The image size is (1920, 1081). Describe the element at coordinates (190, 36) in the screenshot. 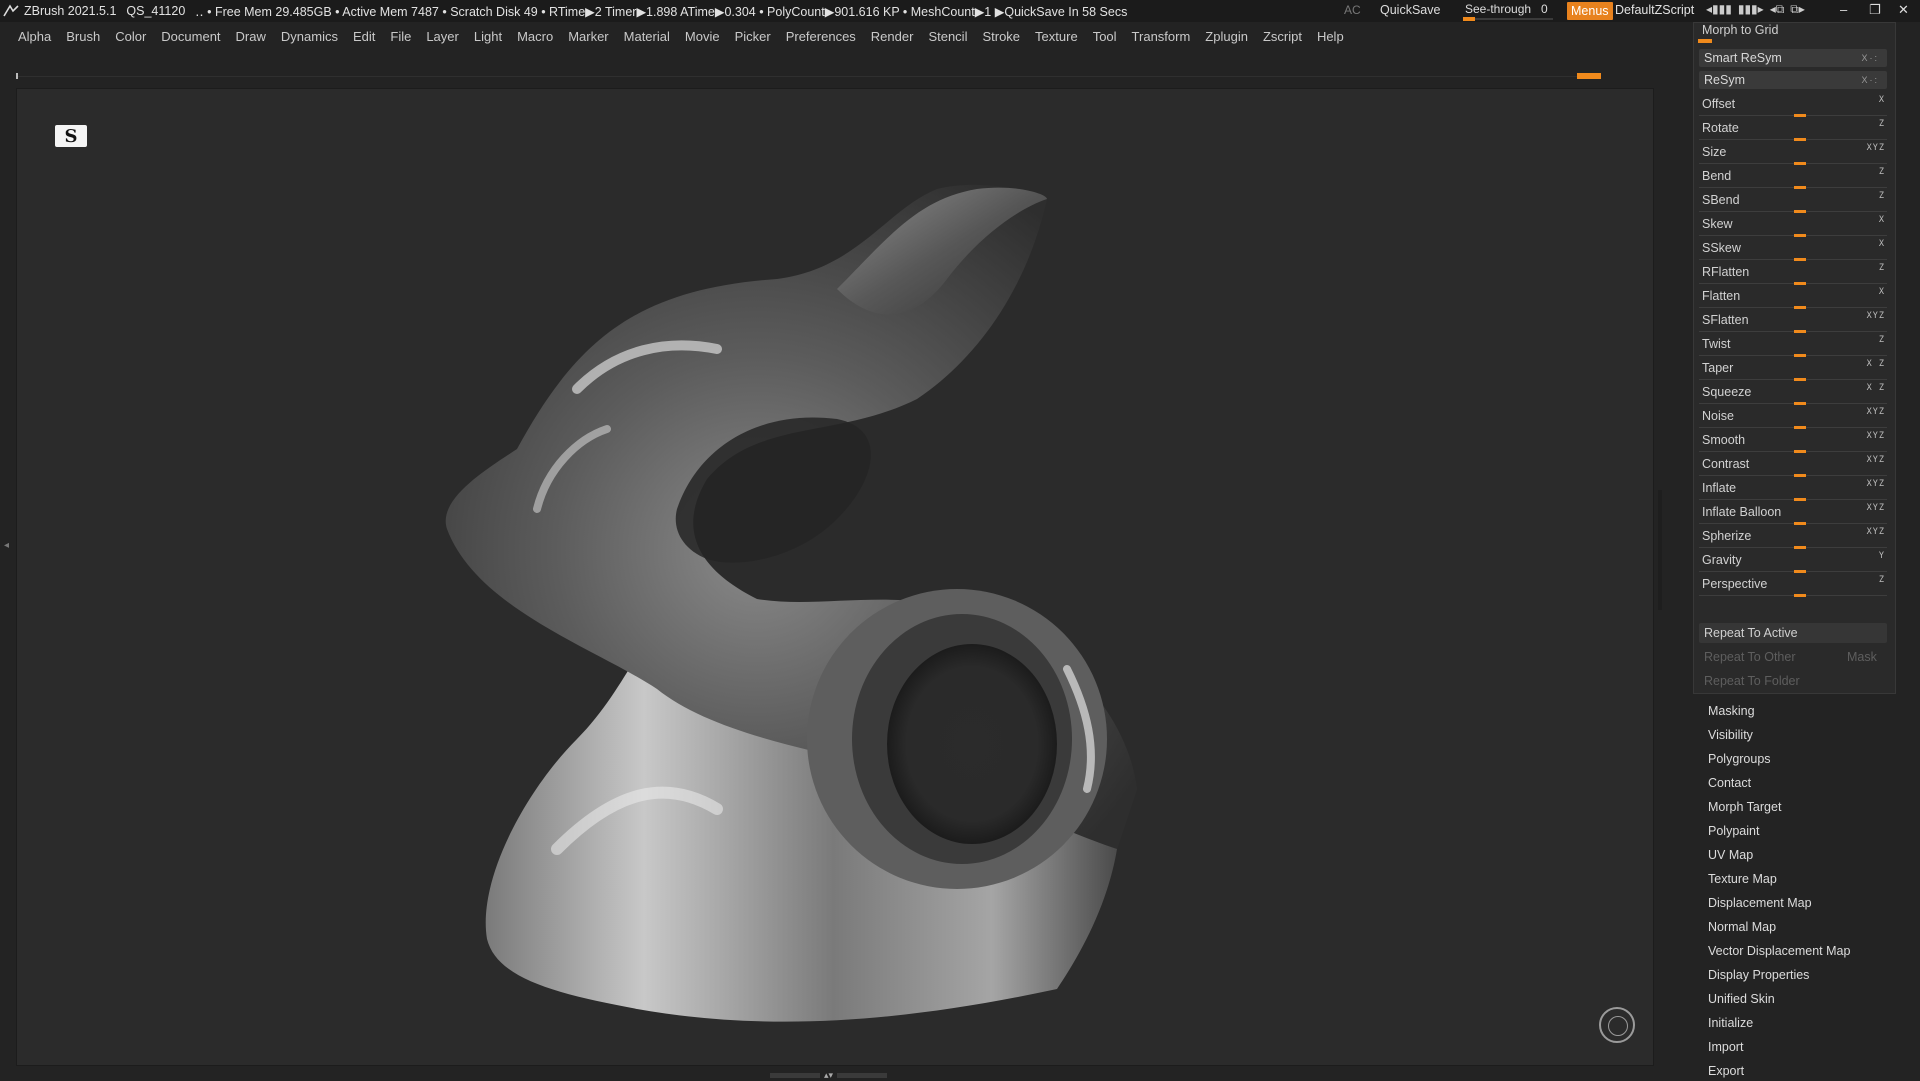

I see `menu-document: Document` at that location.